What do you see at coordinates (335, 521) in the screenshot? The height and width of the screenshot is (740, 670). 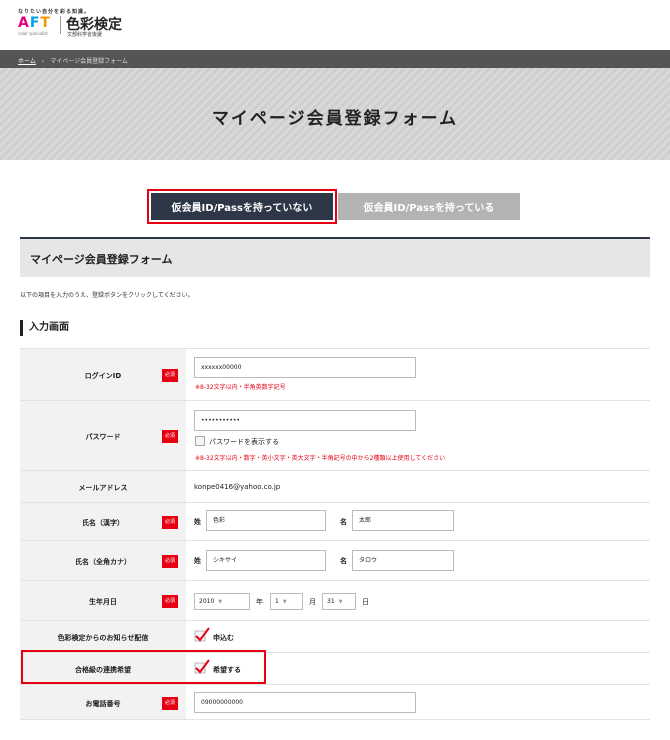 I see `name-kanji-row: 氏名（漢字） 必須 姓 色彩 名 太郎` at bounding box center [335, 521].